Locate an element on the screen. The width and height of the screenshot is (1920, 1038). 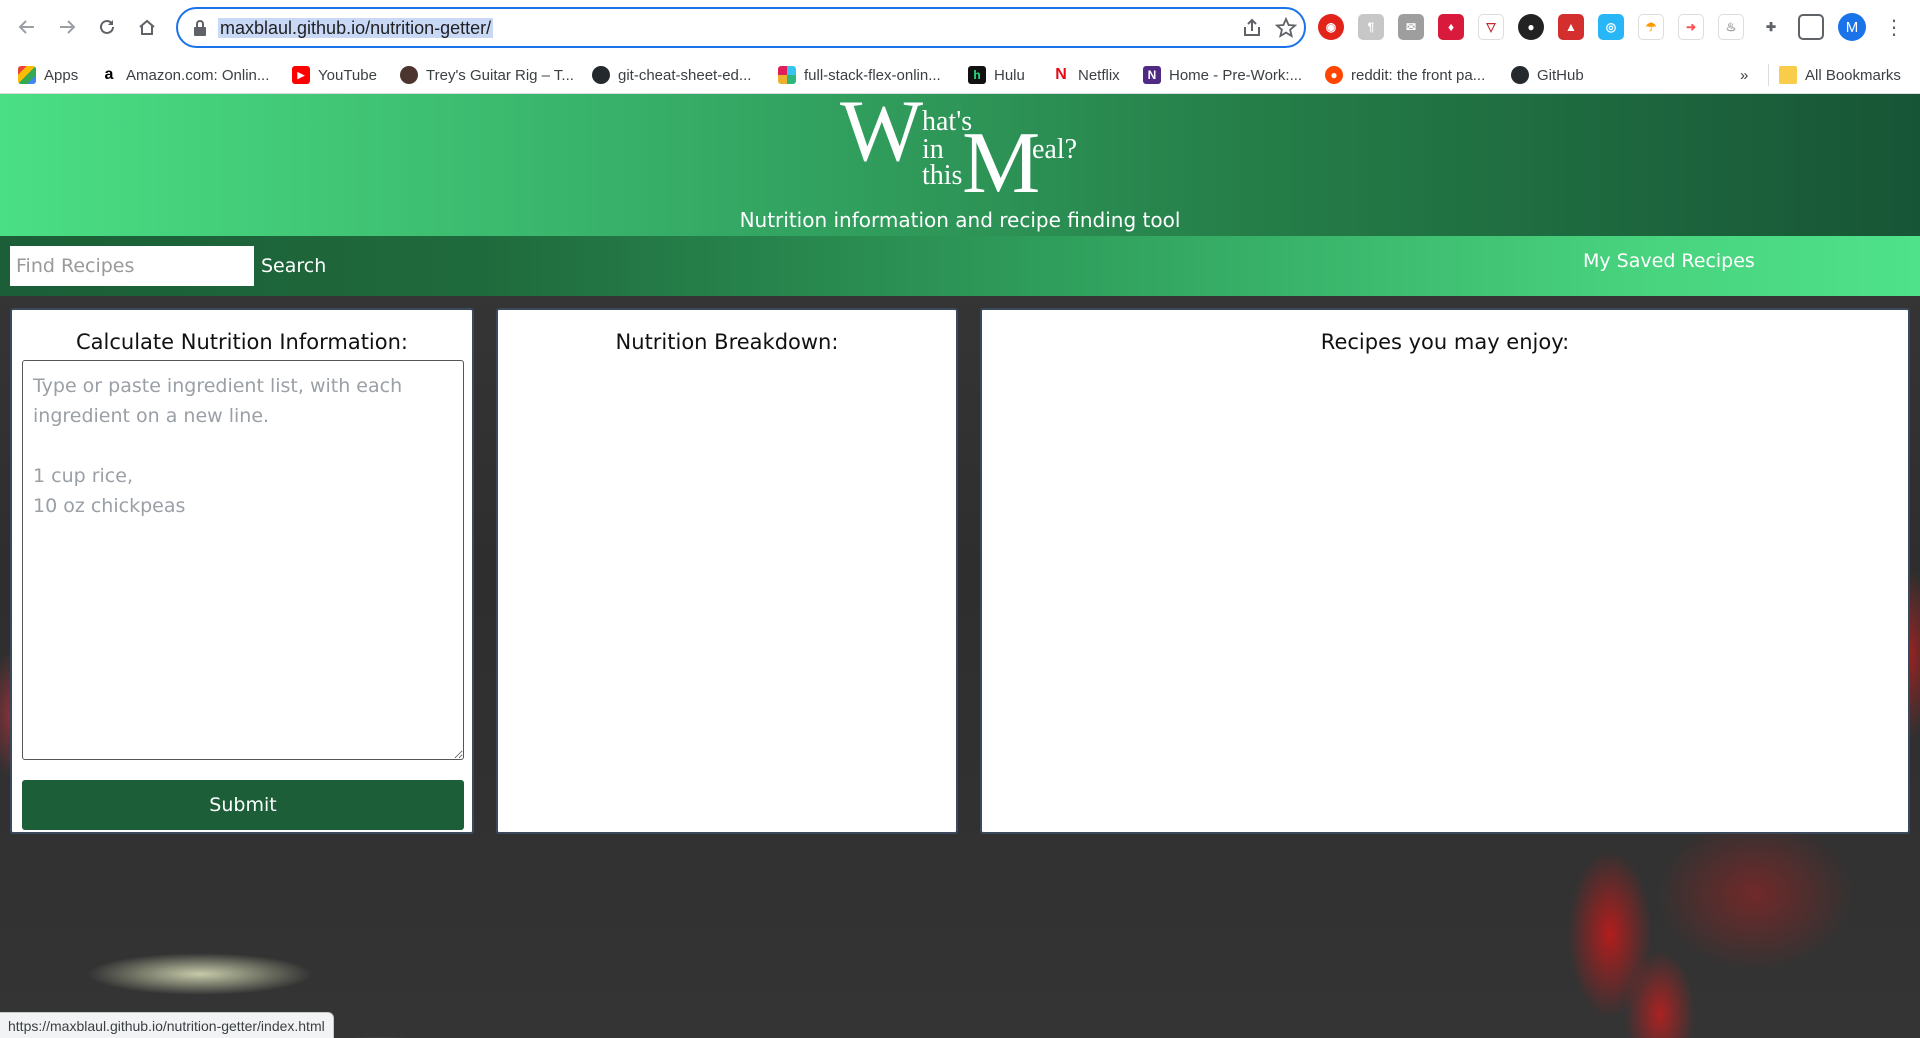
back-icon is located at coordinates (27, 27).